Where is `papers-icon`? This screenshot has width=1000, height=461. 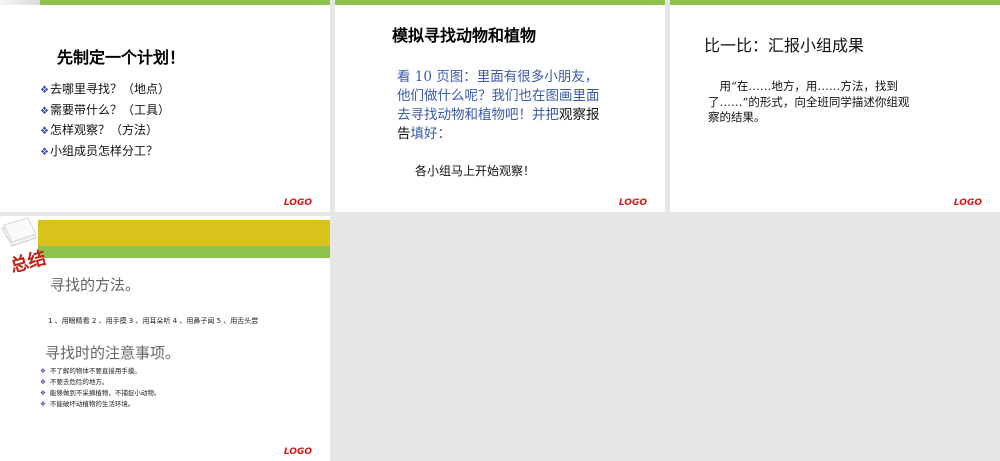
papers-icon is located at coordinates (19, 232).